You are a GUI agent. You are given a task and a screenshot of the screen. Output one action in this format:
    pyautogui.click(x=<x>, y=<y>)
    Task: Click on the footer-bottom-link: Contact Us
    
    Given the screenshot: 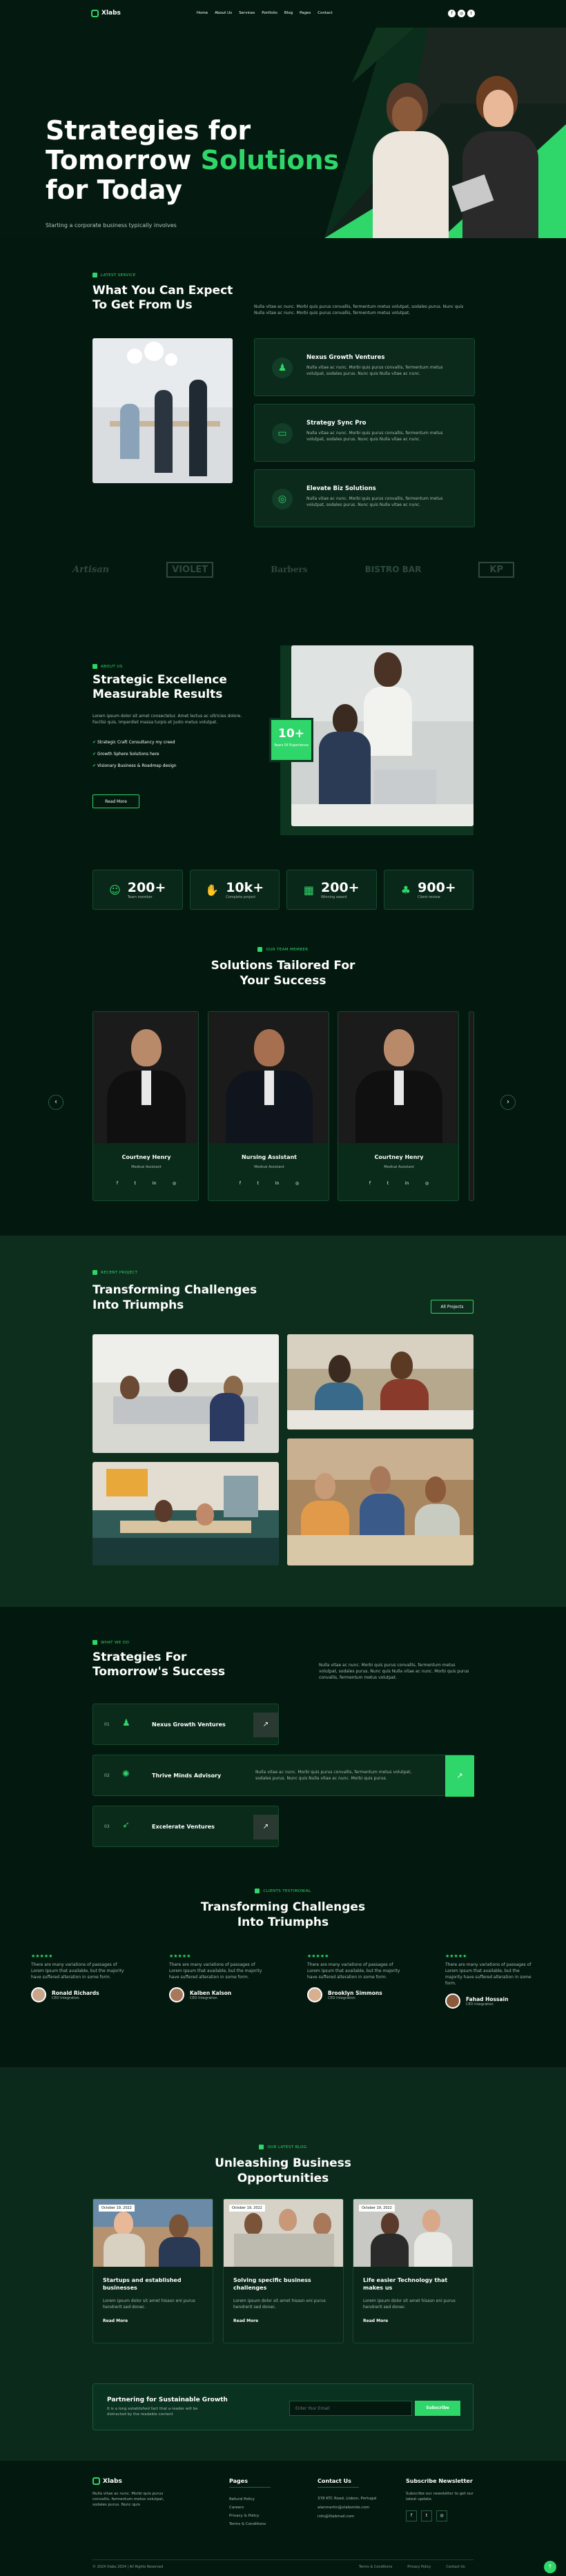 What is the action you would take?
    pyautogui.click(x=455, y=2567)
    